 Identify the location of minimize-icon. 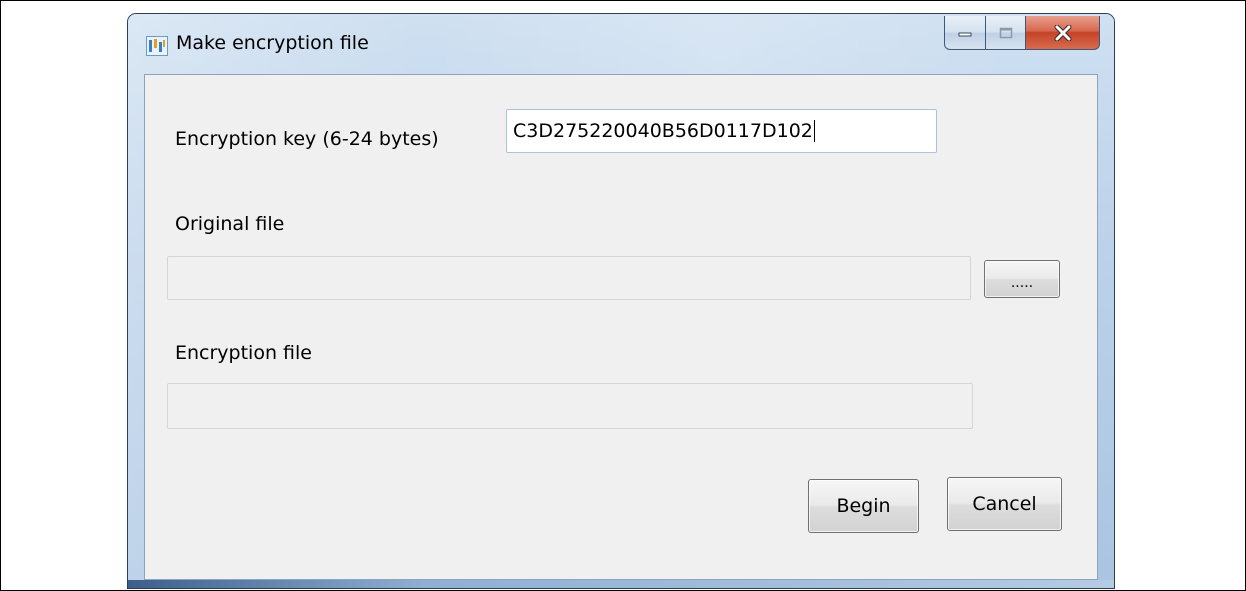
(965, 34).